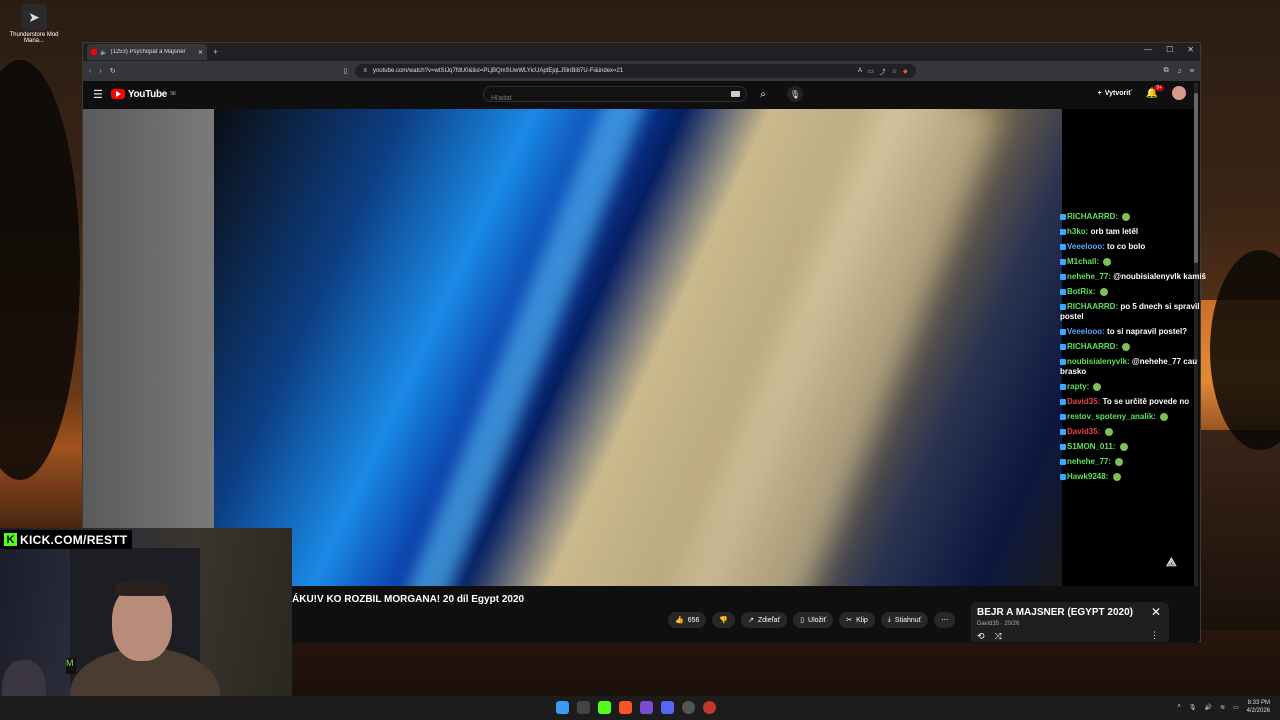 Image resolution: width=1280 pixels, height=720 pixels. Describe the element at coordinates (1179, 707) in the screenshot. I see `chevron-up-icon: ˄` at that location.